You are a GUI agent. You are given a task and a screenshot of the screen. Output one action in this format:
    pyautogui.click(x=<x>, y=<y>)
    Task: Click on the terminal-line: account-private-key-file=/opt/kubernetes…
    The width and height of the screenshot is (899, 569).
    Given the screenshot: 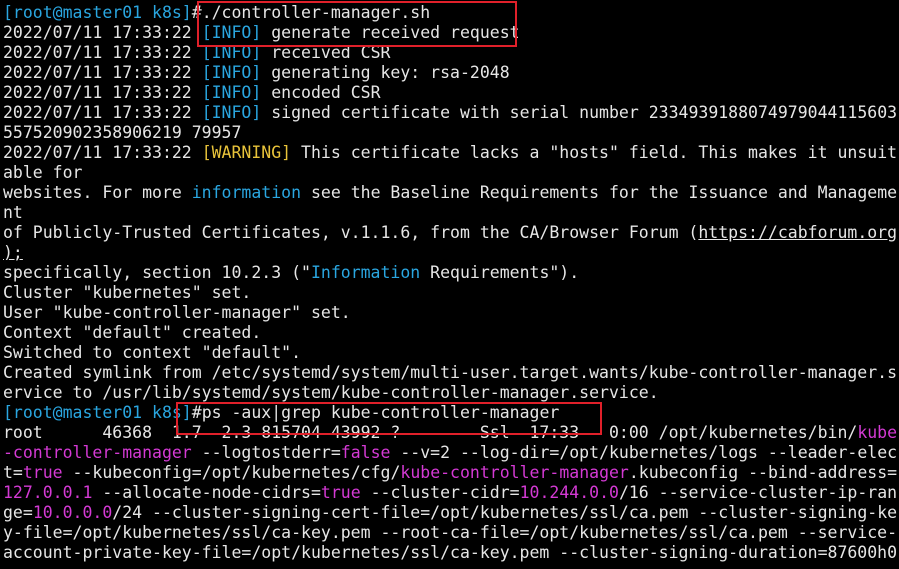 What is the action you would take?
    pyautogui.click(x=451, y=553)
    